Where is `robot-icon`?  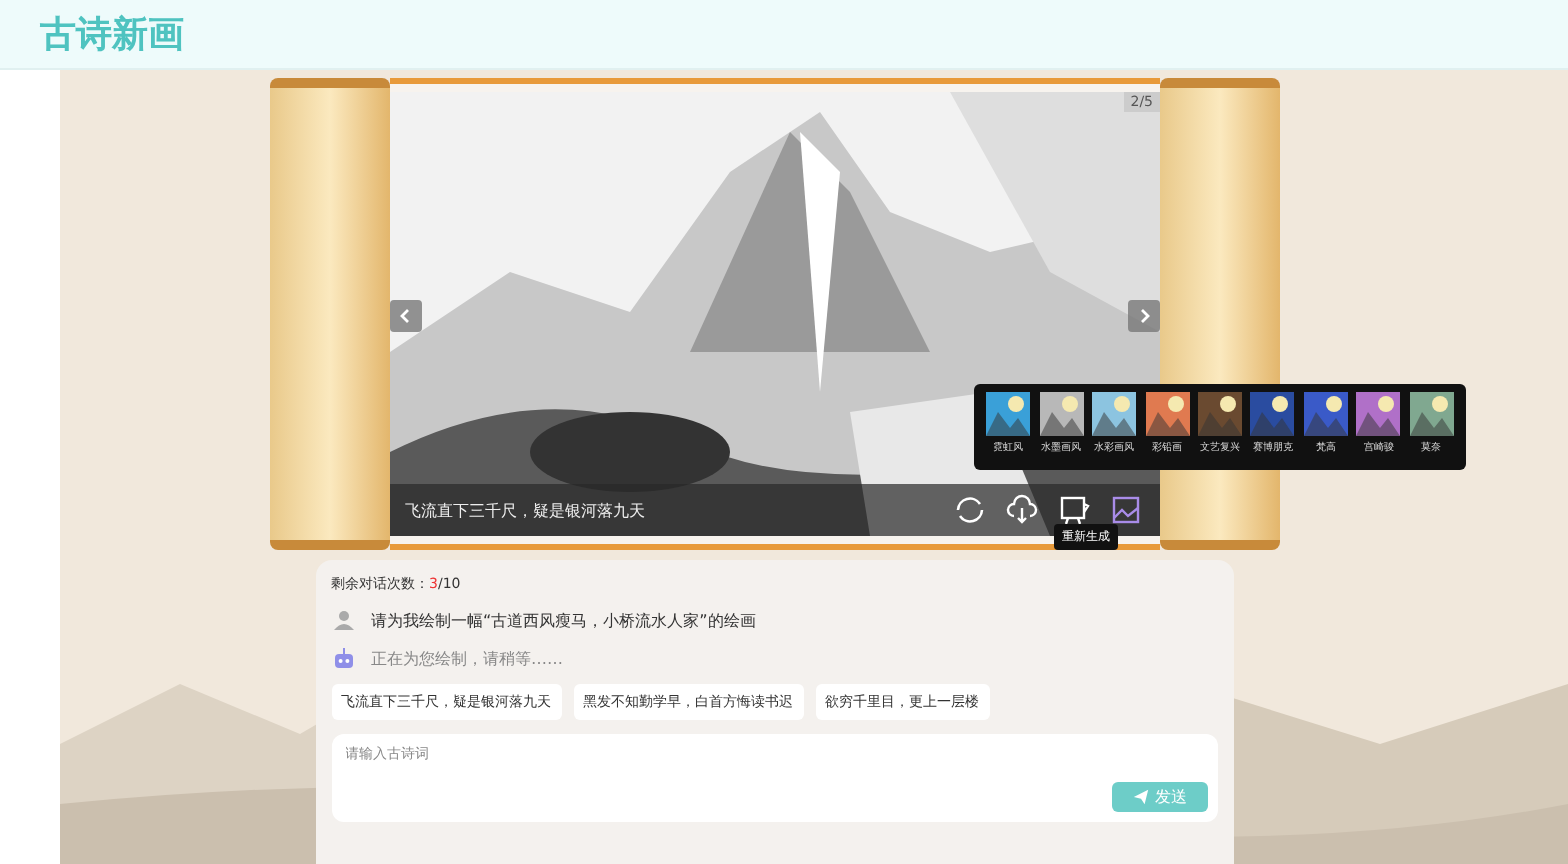
robot-icon is located at coordinates (343, 658).